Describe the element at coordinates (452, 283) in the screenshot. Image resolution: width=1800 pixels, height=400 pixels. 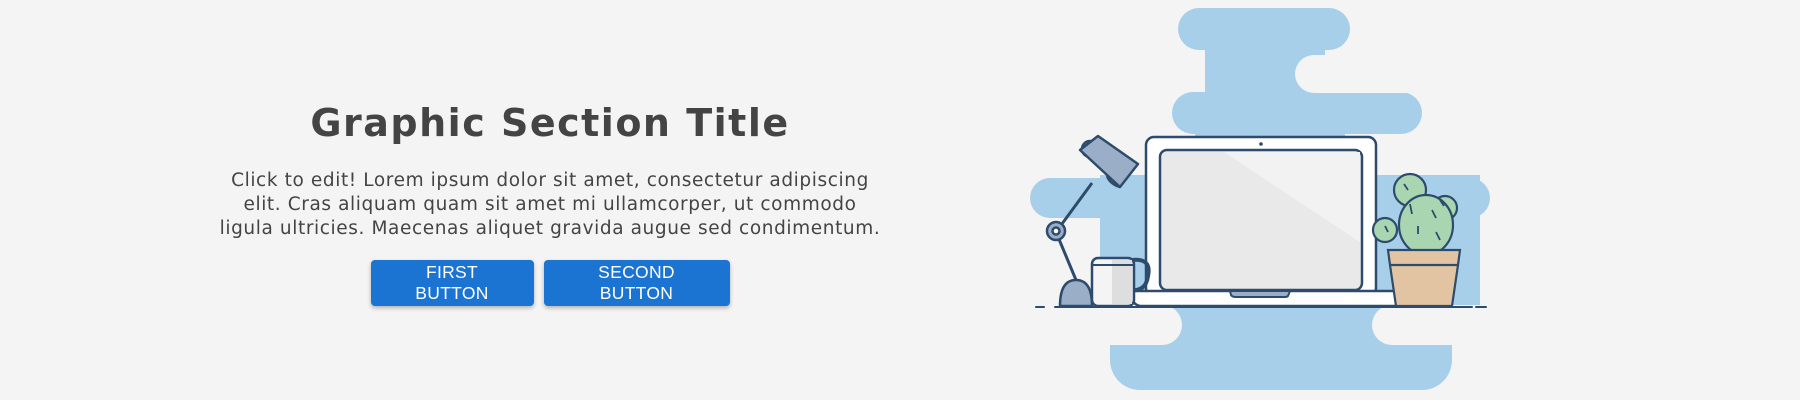
I see `first-button: FIRST BUTTON` at that location.